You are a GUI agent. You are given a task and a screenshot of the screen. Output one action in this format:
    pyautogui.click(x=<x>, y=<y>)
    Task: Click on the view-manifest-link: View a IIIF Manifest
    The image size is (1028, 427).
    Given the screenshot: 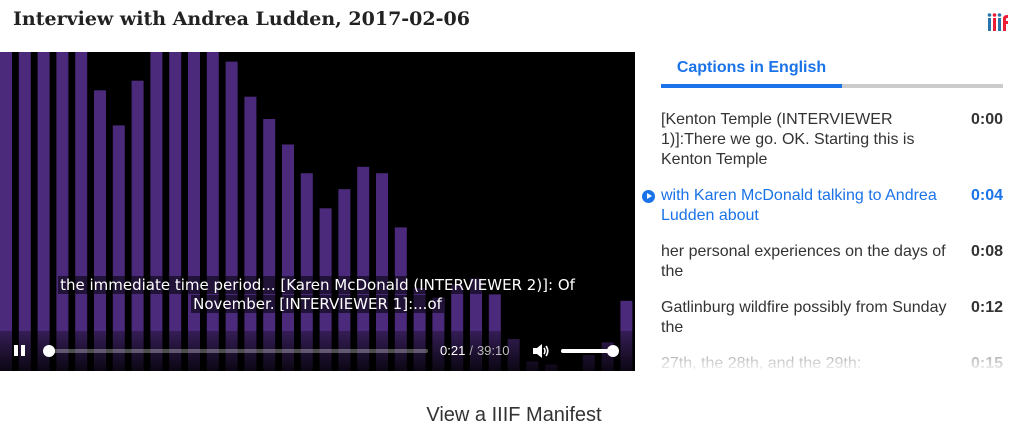 What is the action you would take?
    pyautogui.click(x=514, y=415)
    